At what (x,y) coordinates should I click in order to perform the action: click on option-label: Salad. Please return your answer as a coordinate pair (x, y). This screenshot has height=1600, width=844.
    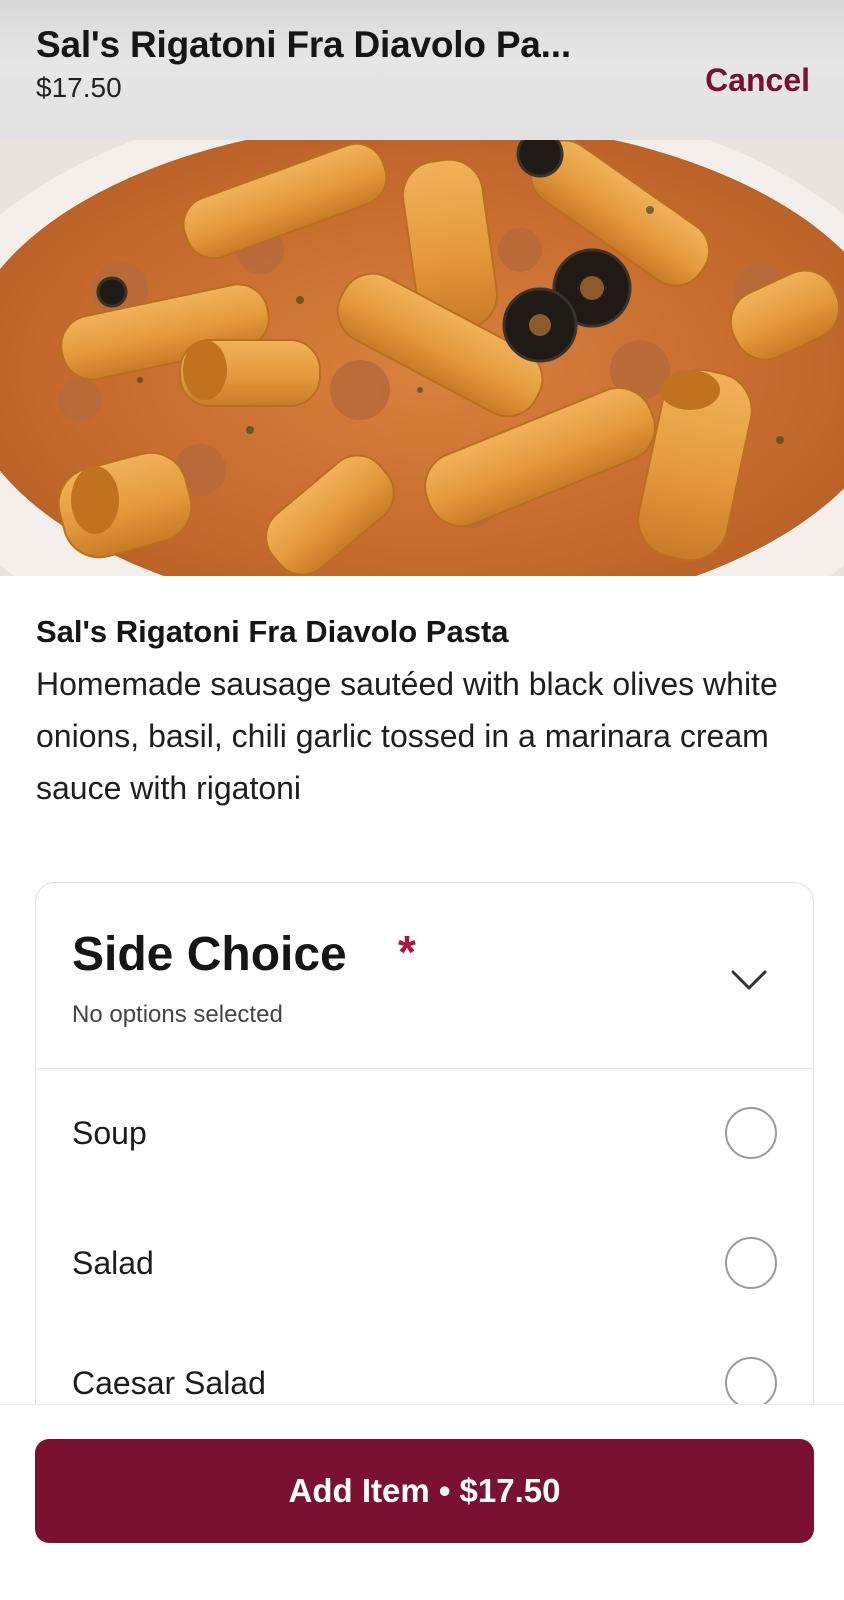
    Looking at the image, I should click on (113, 1263).